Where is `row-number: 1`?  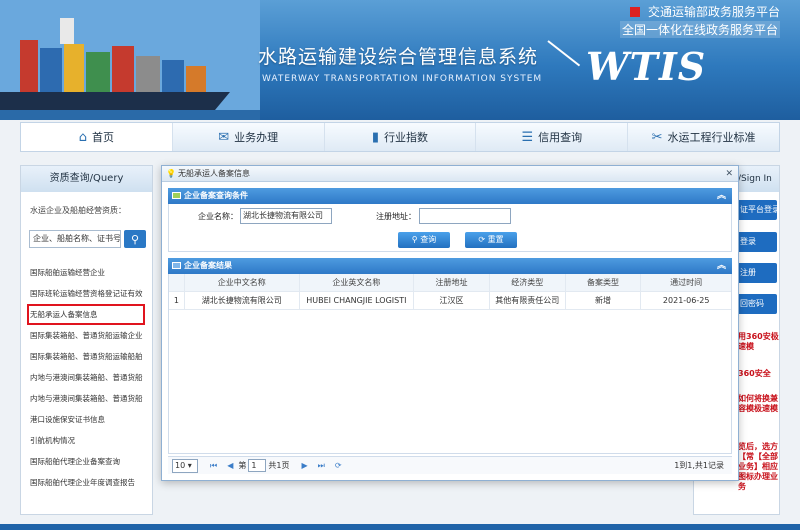
row-number: 1 is located at coordinates (177, 300).